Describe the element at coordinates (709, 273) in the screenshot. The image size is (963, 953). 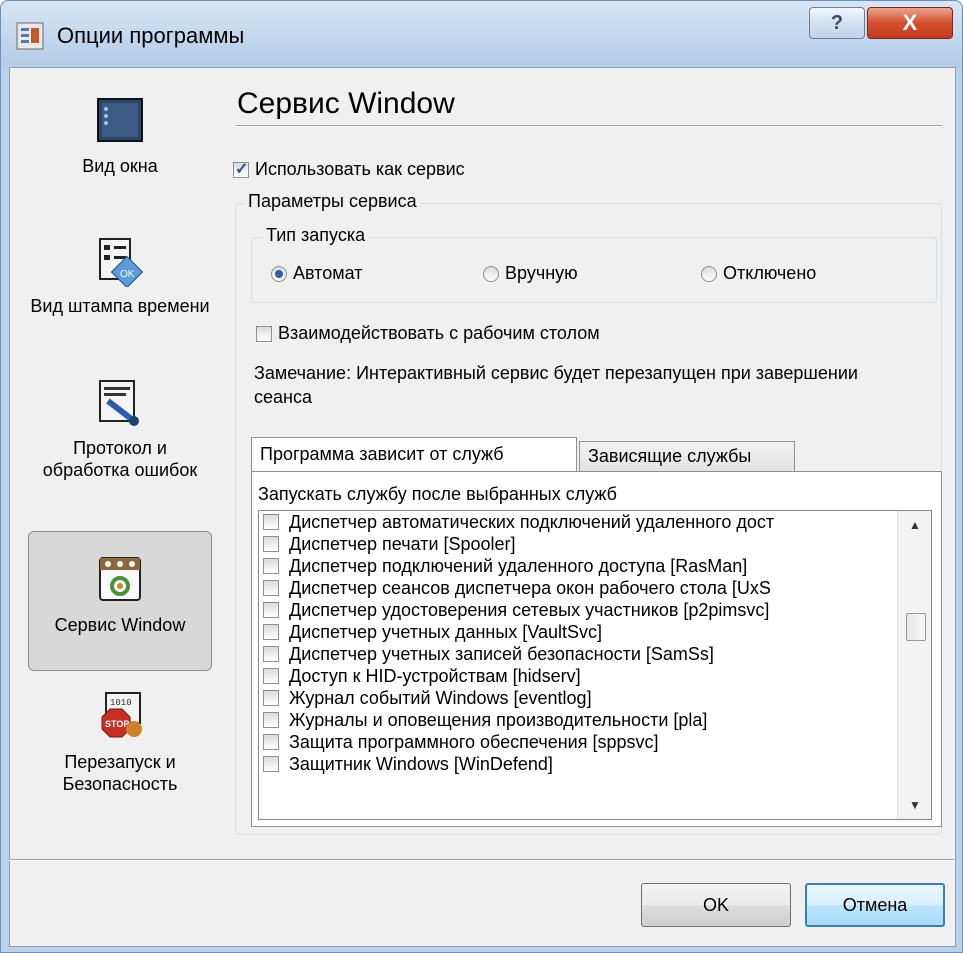
I see `radio-disabled-button` at that location.